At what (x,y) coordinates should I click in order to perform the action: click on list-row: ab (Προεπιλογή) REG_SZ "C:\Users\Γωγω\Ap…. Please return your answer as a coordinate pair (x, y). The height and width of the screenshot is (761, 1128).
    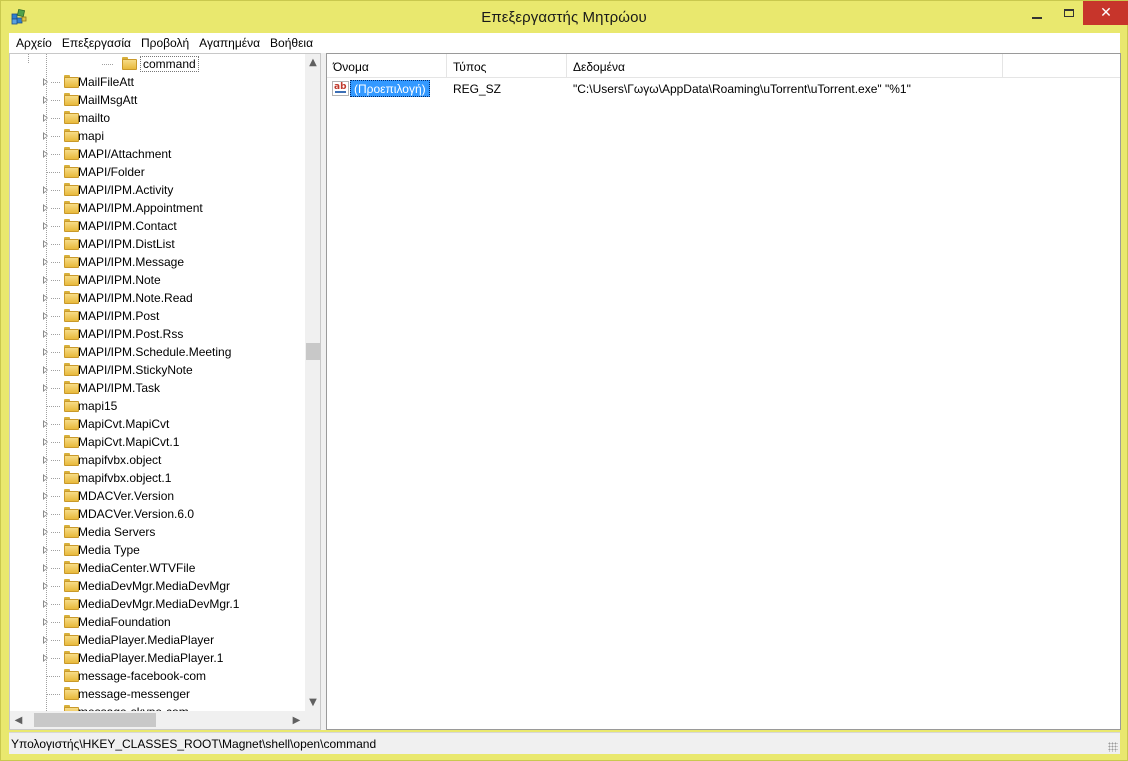
    Looking at the image, I should click on (723, 89).